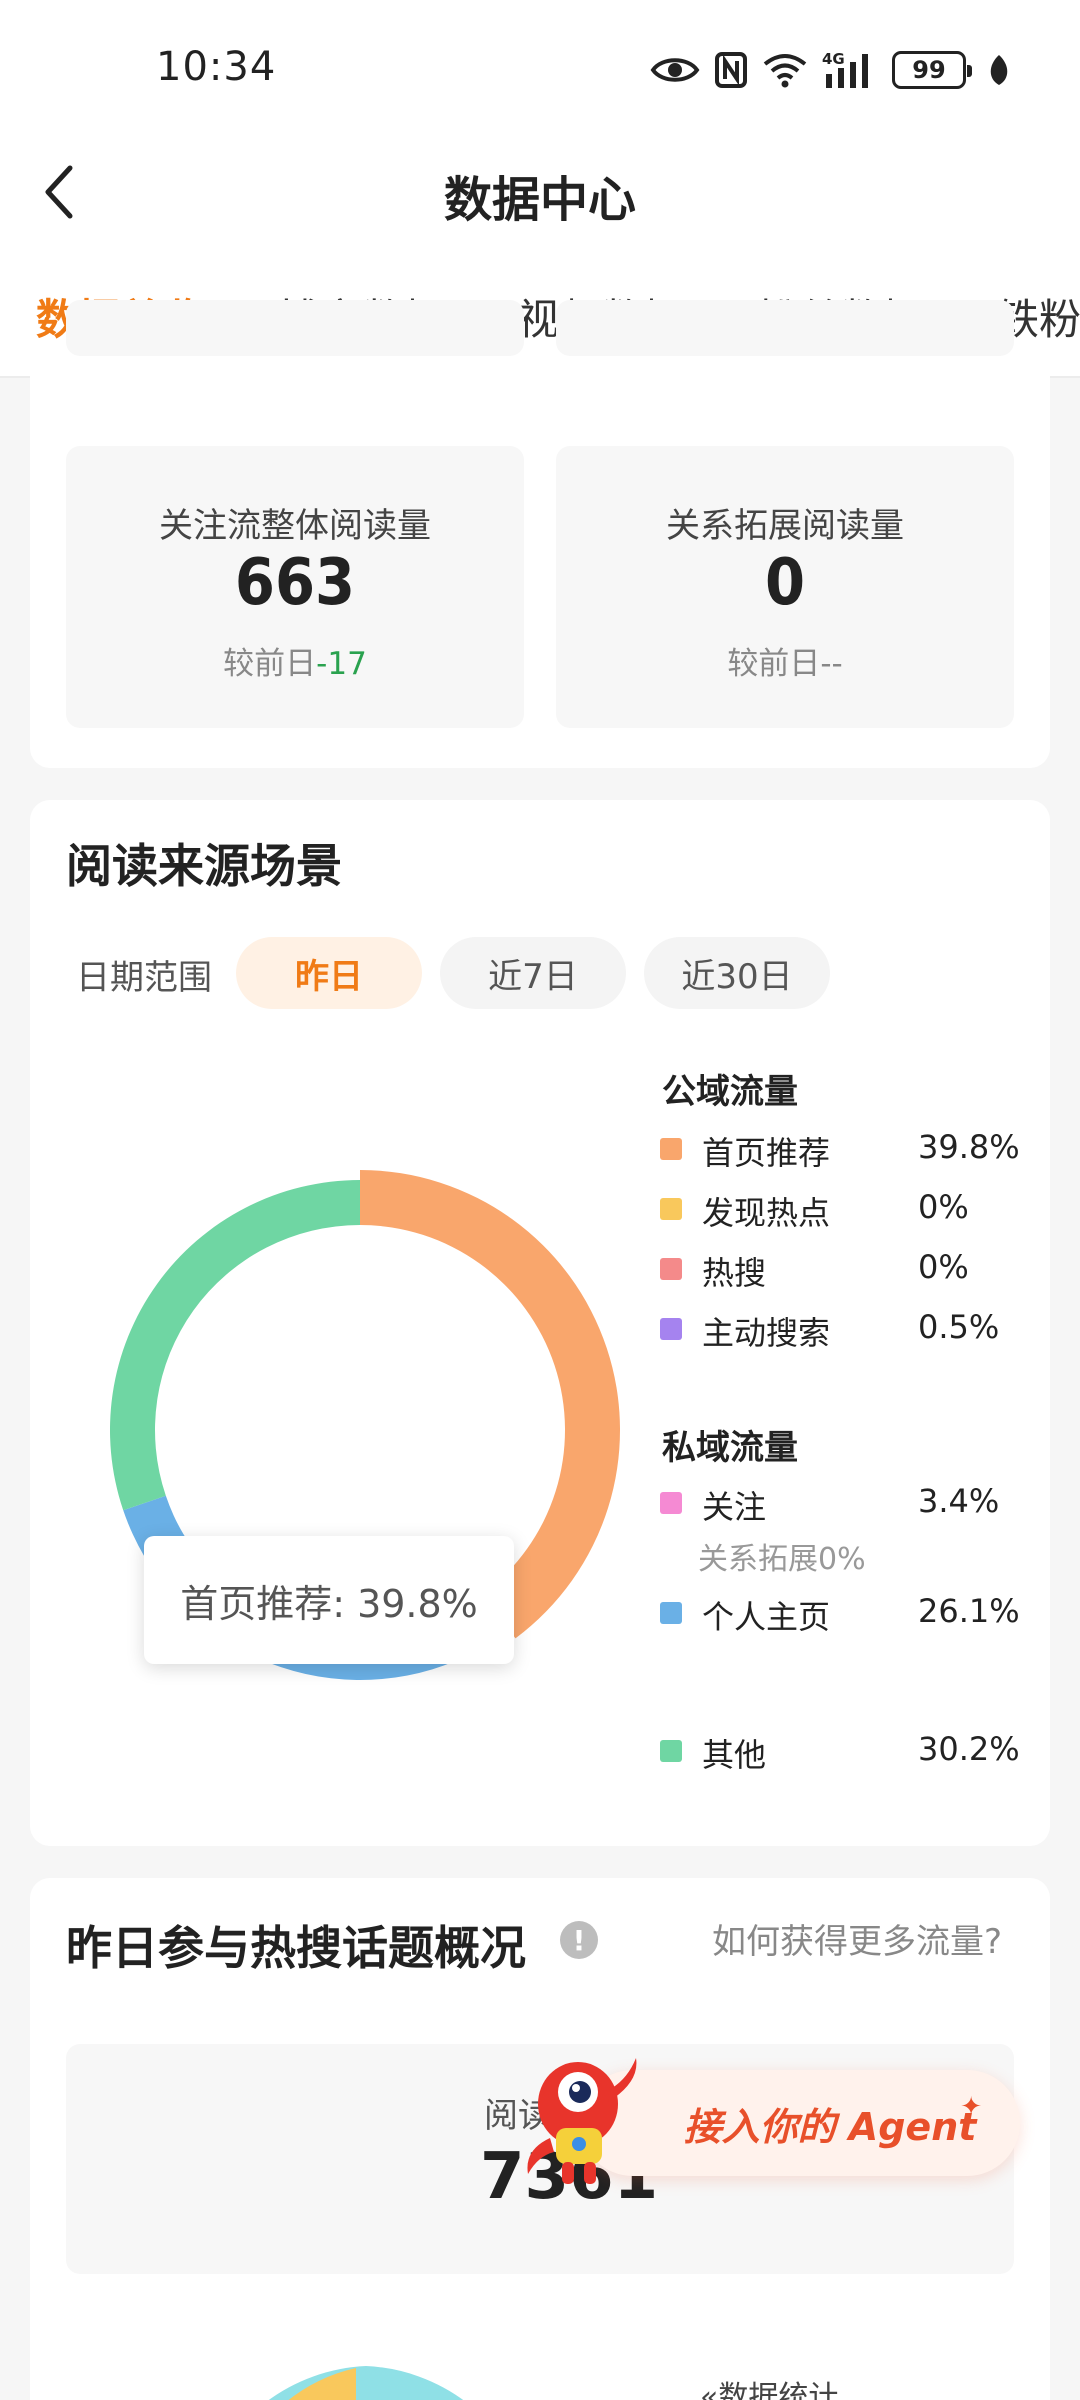 The height and width of the screenshot is (2400, 1080). I want to click on date-chip-yesterday: 昨日, so click(329, 973).